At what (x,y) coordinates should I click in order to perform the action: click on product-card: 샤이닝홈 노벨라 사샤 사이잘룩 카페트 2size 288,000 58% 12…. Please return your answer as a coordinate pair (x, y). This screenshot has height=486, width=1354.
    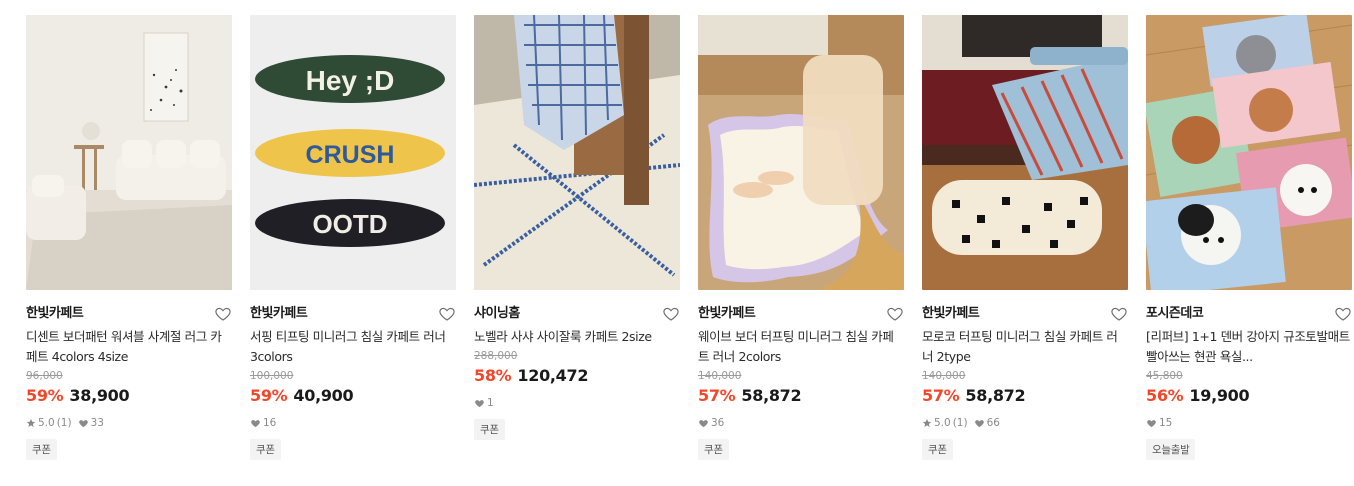
    Looking at the image, I should click on (577, 237).